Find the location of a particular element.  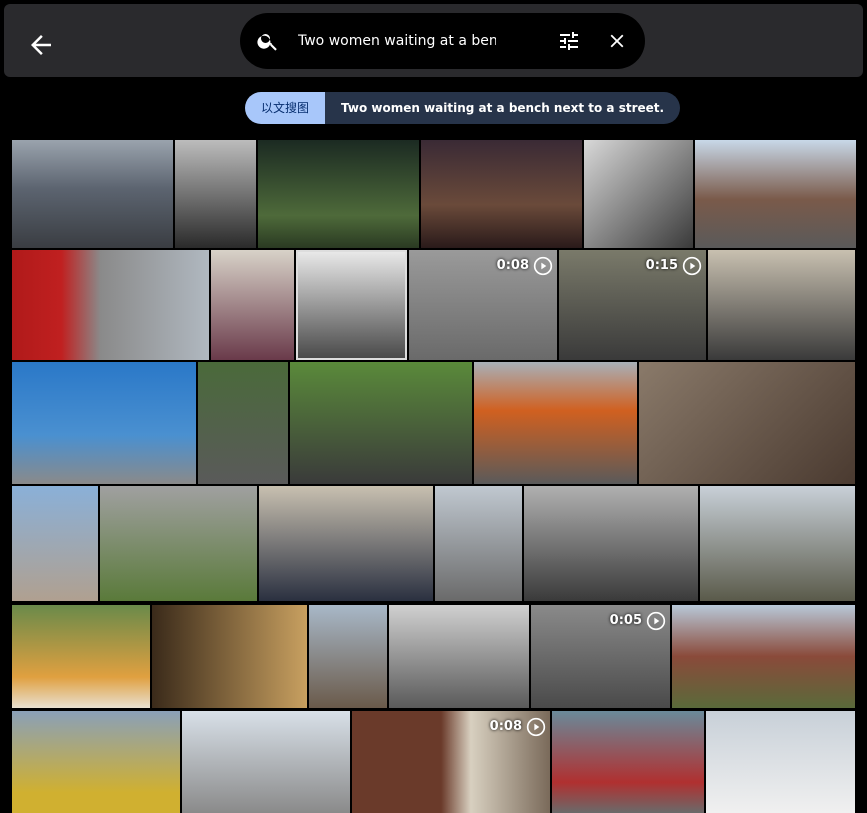

video-duration: 0:15 is located at coordinates (661, 265).